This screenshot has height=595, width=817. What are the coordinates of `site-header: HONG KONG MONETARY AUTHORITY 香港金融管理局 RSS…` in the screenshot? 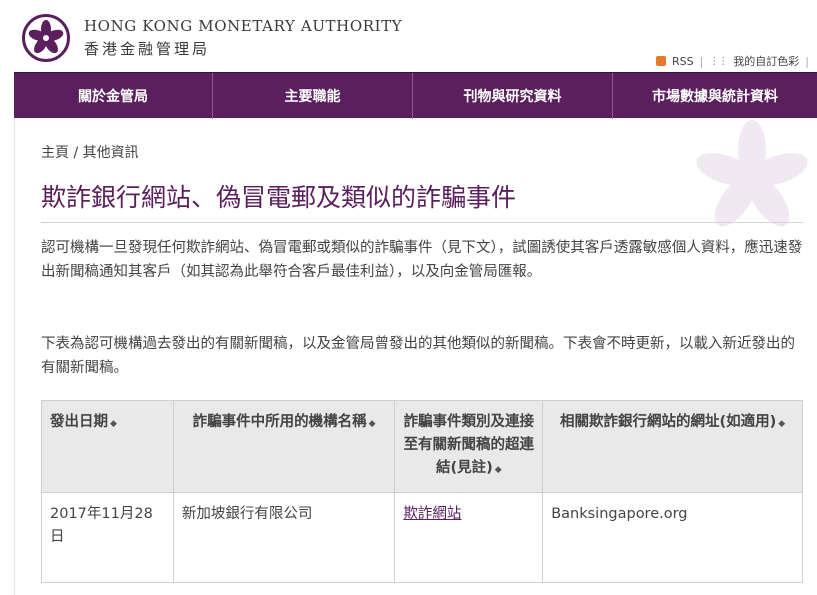 It's located at (408, 36).